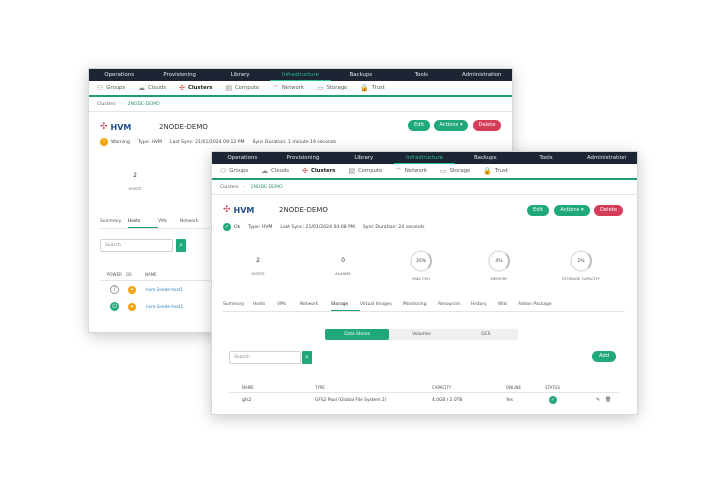 This screenshot has width=720, height=480. Describe the element at coordinates (381, 305) in the screenshot. I see `tab-virtual-images: Virtual Images` at that location.